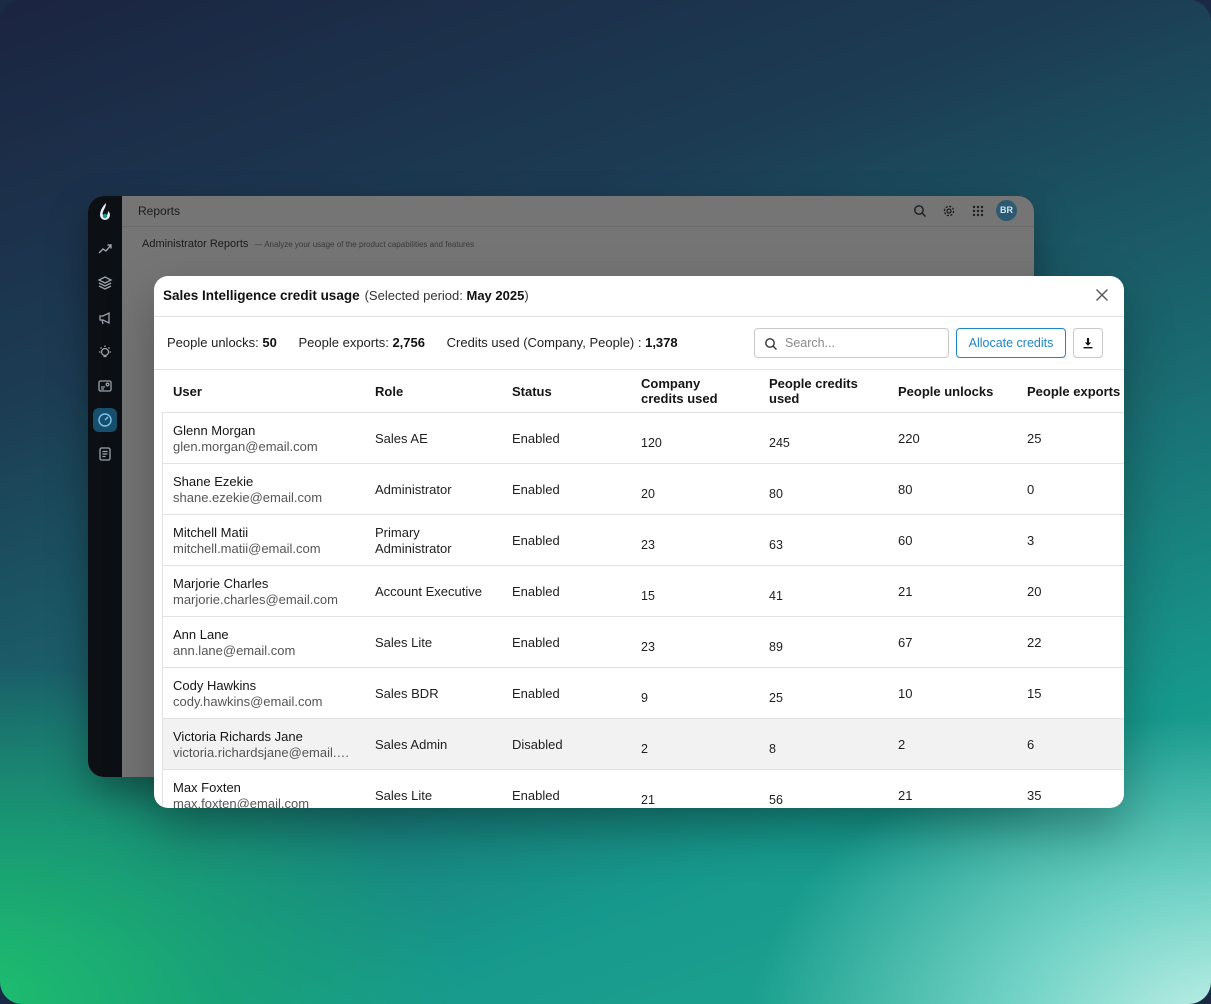 The width and height of the screenshot is (1211, 1004). Describe the element at coordinates (978, 211) in the screenshot. I see `apps-grid-icon` at that location.